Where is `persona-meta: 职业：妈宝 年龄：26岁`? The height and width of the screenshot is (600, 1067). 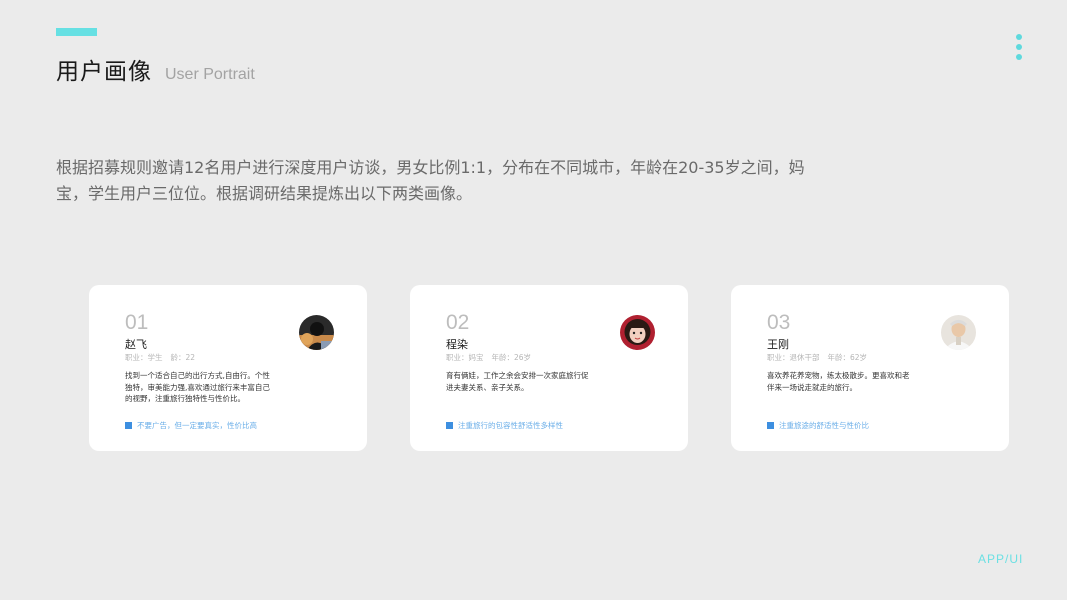 persona-meta: 职业：妈宝 年龄：26岁 is located at coordinates (488, 357).